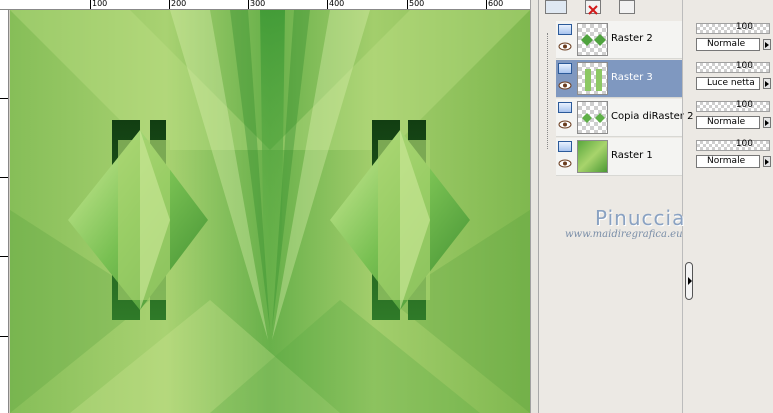 The image size is (773, 413). I want to click on layer-name: Raster 2, so click(632, 38).